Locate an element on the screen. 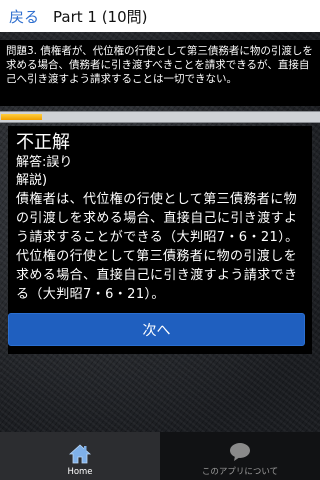 The image size is (320, 480). back-button: 戻る is located at coordinates (24, 16).